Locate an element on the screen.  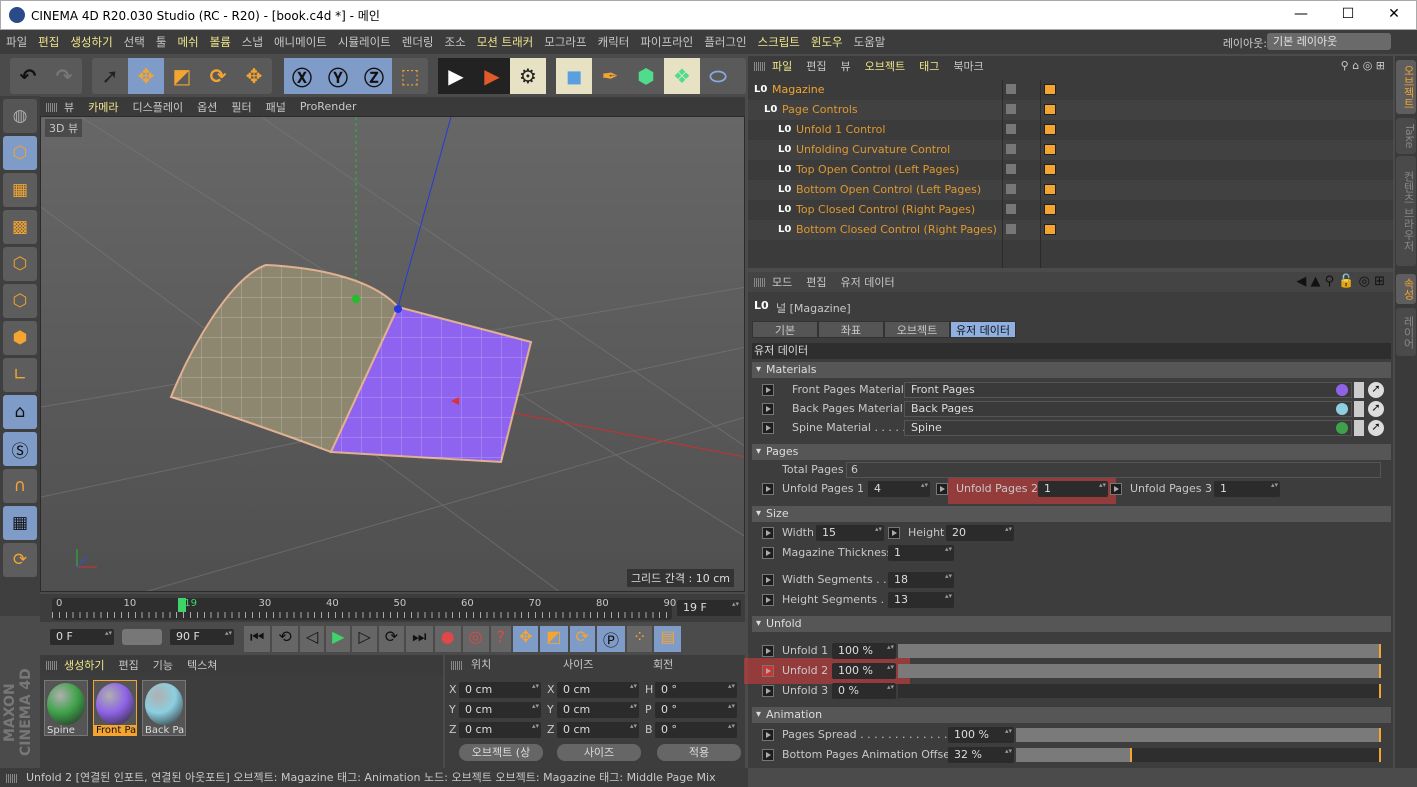
points-mode-icon: ⬡ is located at coordinates (20, 264).